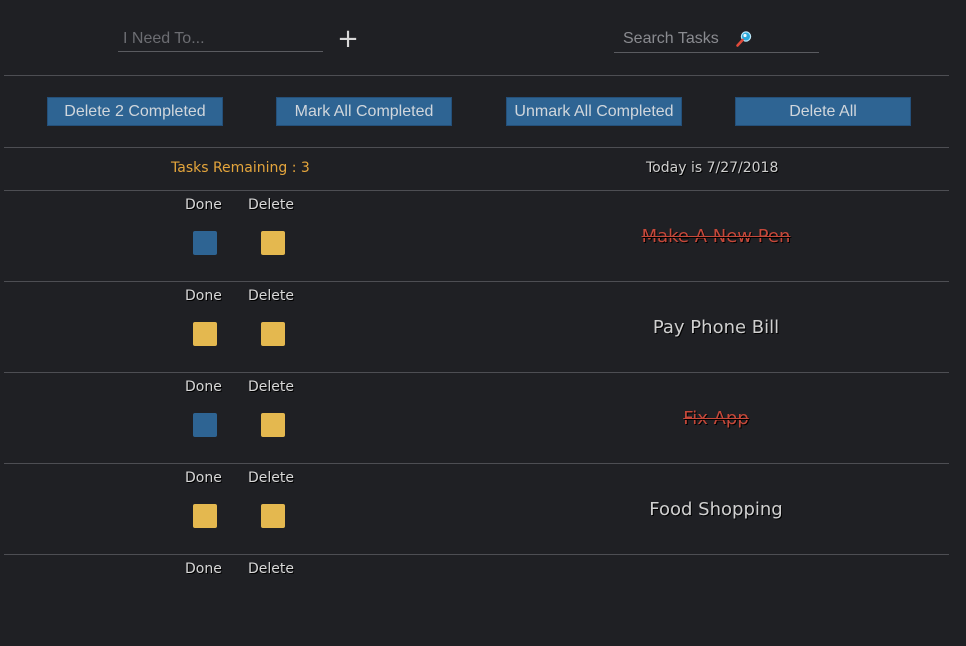  What do you see at coordinates (823, 111) in the screenshot?
I see `delete-all-button: Delete All` at bounding box center [823, 111].